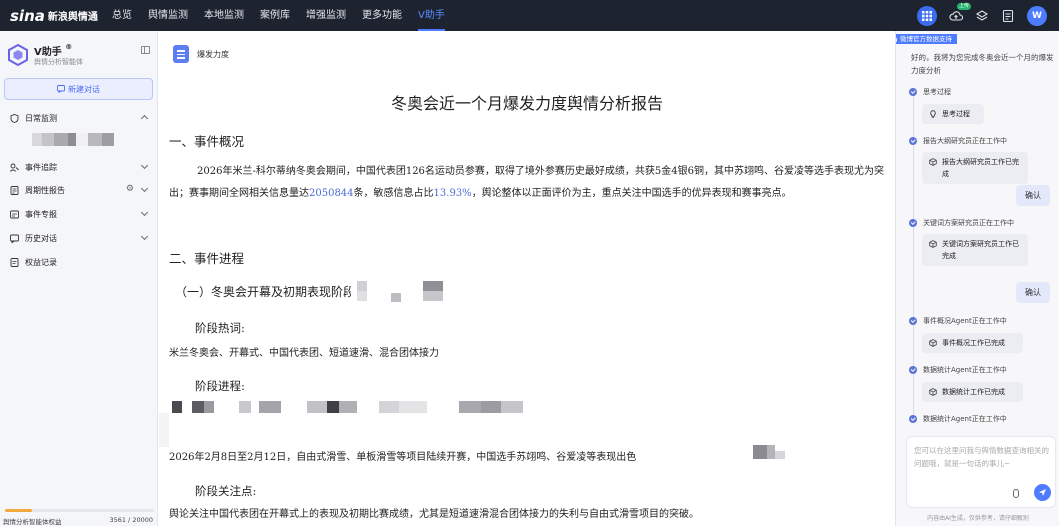 This screenshot has height=526, width=1059. Describe the element at coordinates (78, 89) in the screenshot. I see `new-chat-button: 新建对话` at that location.